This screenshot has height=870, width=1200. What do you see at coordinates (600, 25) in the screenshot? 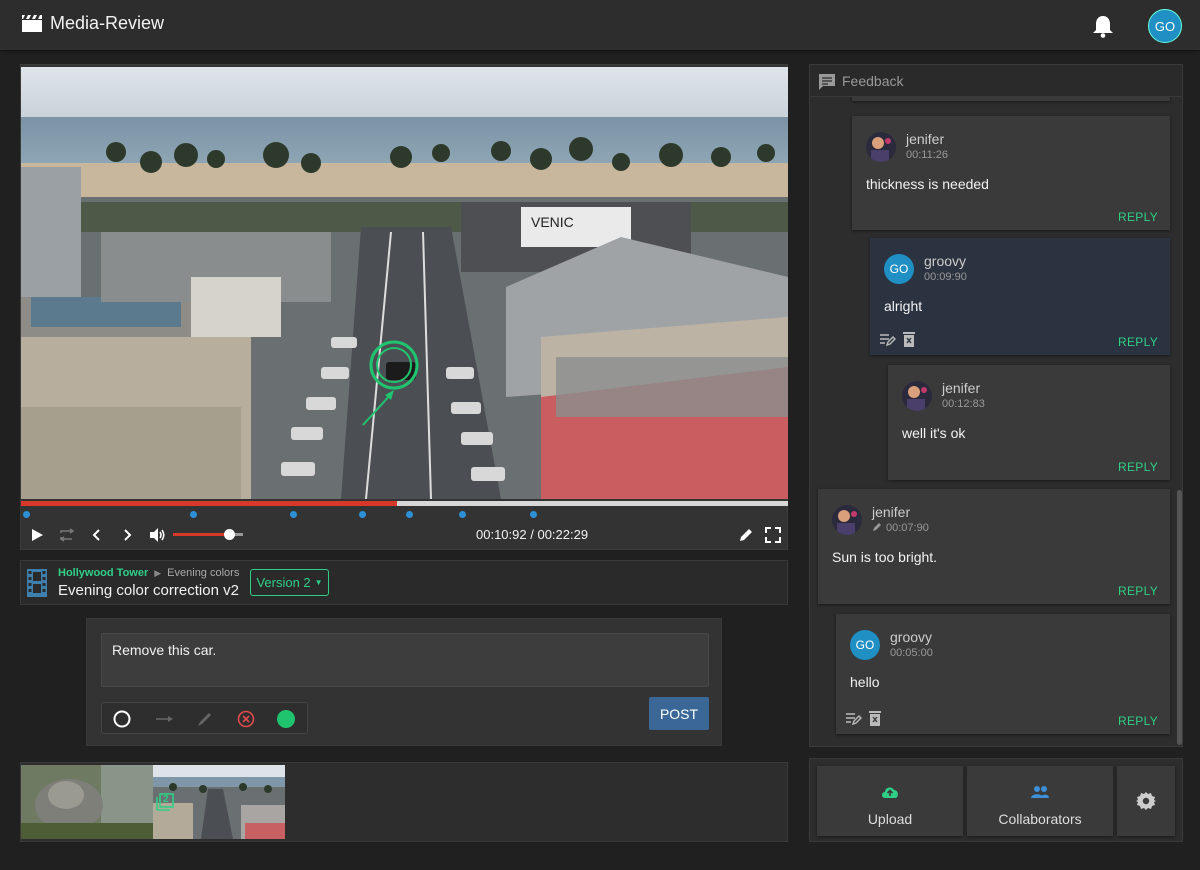
I see `app-bar: Media-Review GO` at bounding box center [600, 25].